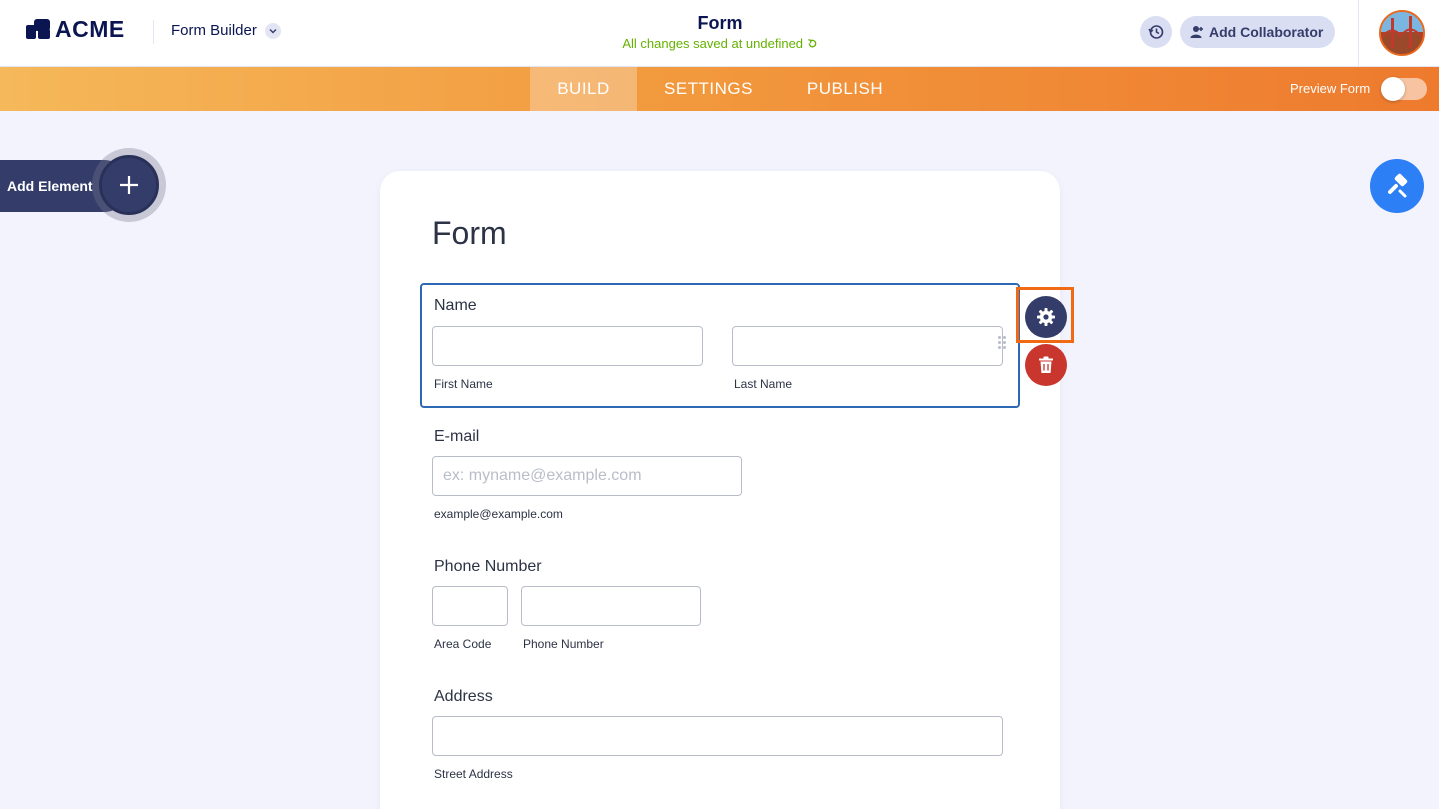 Image resolution: width=1439 pixels, height=809 pixels. What do you see at coordinates (38, 29) in the screenshot?
I see `acme-logo-mark-icon` at bounding box center [38, 29].